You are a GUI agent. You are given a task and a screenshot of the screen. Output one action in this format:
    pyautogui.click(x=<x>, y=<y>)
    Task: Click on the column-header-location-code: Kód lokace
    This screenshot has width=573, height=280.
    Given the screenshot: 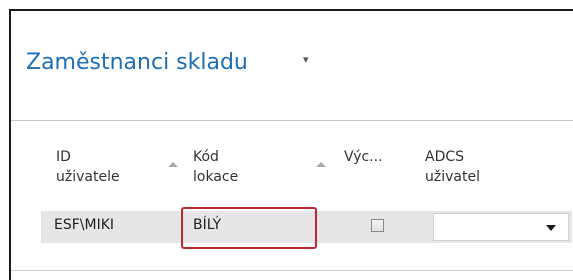 What is the action you would take?
    pyautogui.click(x=215, y=167)
    